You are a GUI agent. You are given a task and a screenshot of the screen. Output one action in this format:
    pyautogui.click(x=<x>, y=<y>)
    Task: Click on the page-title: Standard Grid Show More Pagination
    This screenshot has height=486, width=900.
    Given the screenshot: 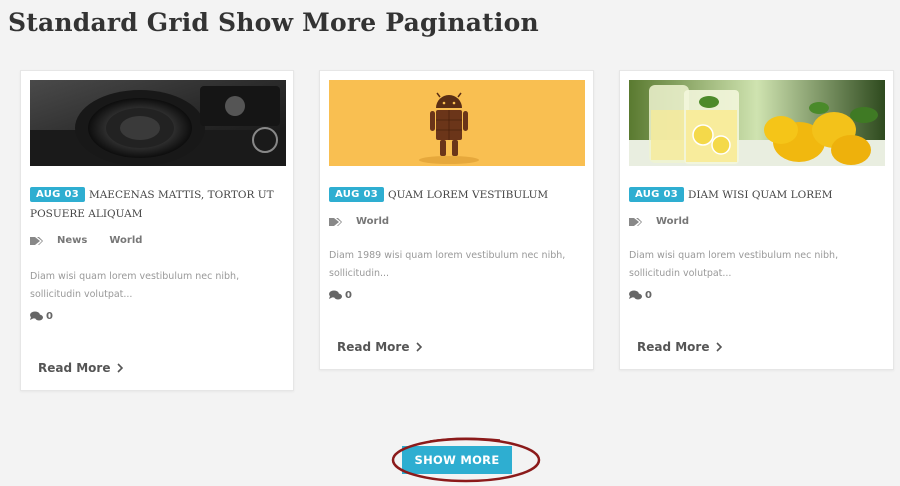 What is the action you would take?
    pyautogui.click(x=273, y=22)
    